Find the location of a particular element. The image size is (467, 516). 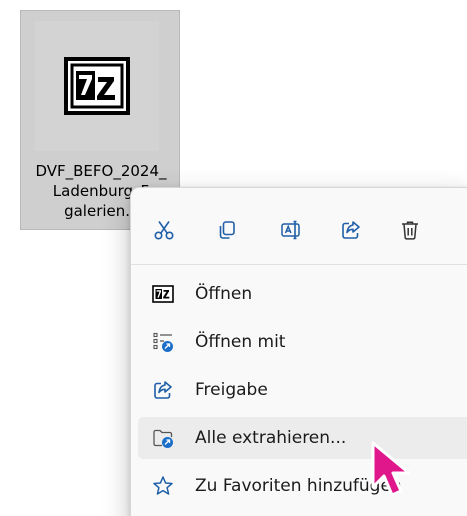

menu-item-add-favorites: Zu Favoriten hinzufügen is located at coordinates (302, 486).